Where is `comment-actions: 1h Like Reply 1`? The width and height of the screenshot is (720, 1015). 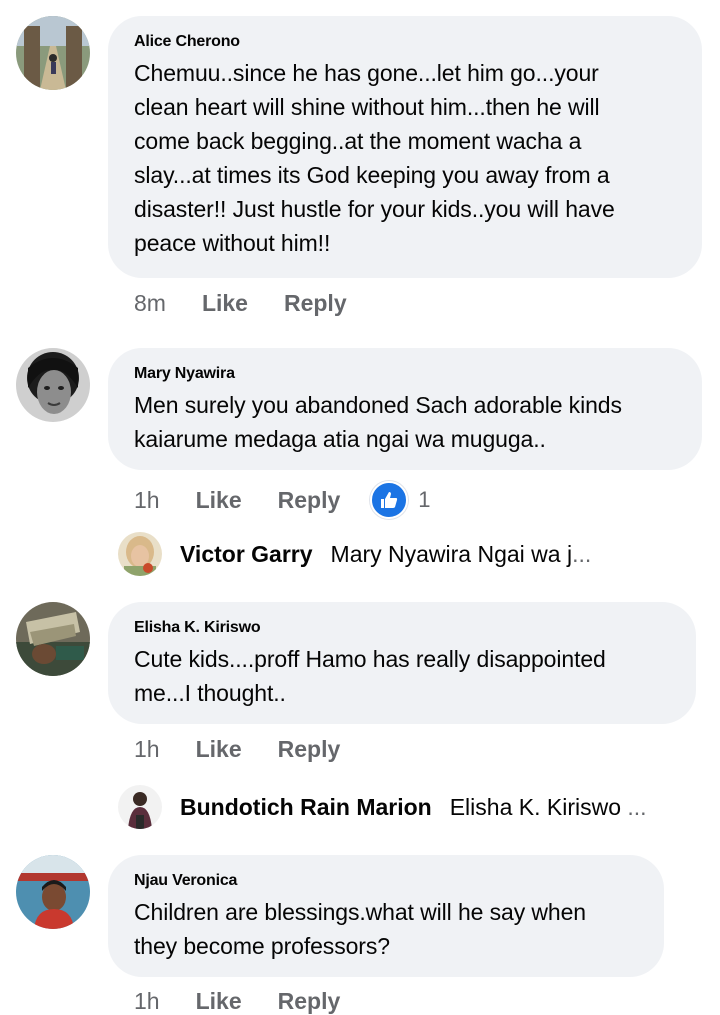
comment-actions: 1h Like Reply 1 is located at coordinates (282, 500).